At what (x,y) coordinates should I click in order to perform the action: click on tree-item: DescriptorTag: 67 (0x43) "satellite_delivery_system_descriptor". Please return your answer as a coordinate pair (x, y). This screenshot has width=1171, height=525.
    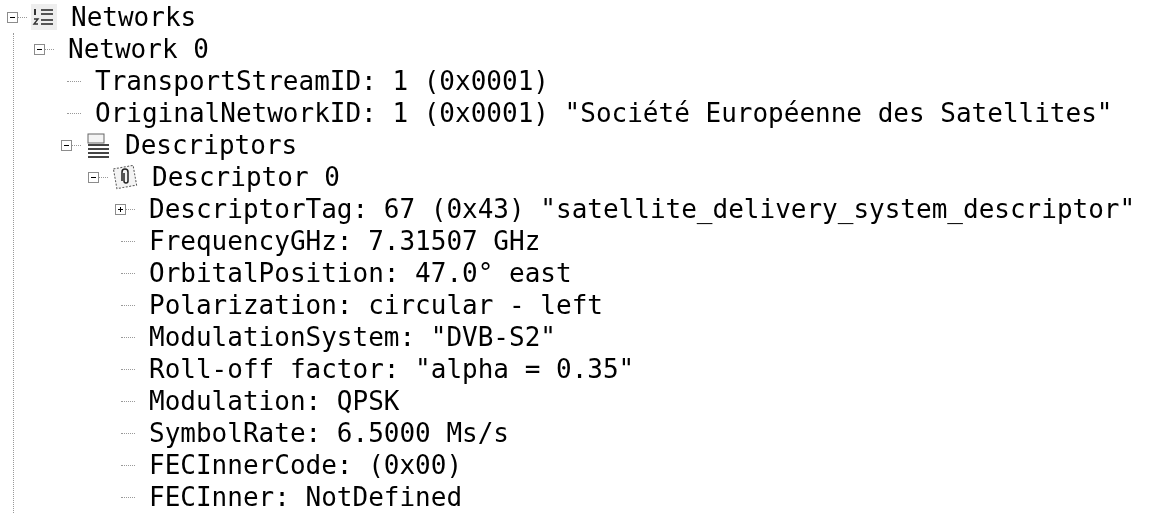
    Looking at the image, I should click on (642, 209).